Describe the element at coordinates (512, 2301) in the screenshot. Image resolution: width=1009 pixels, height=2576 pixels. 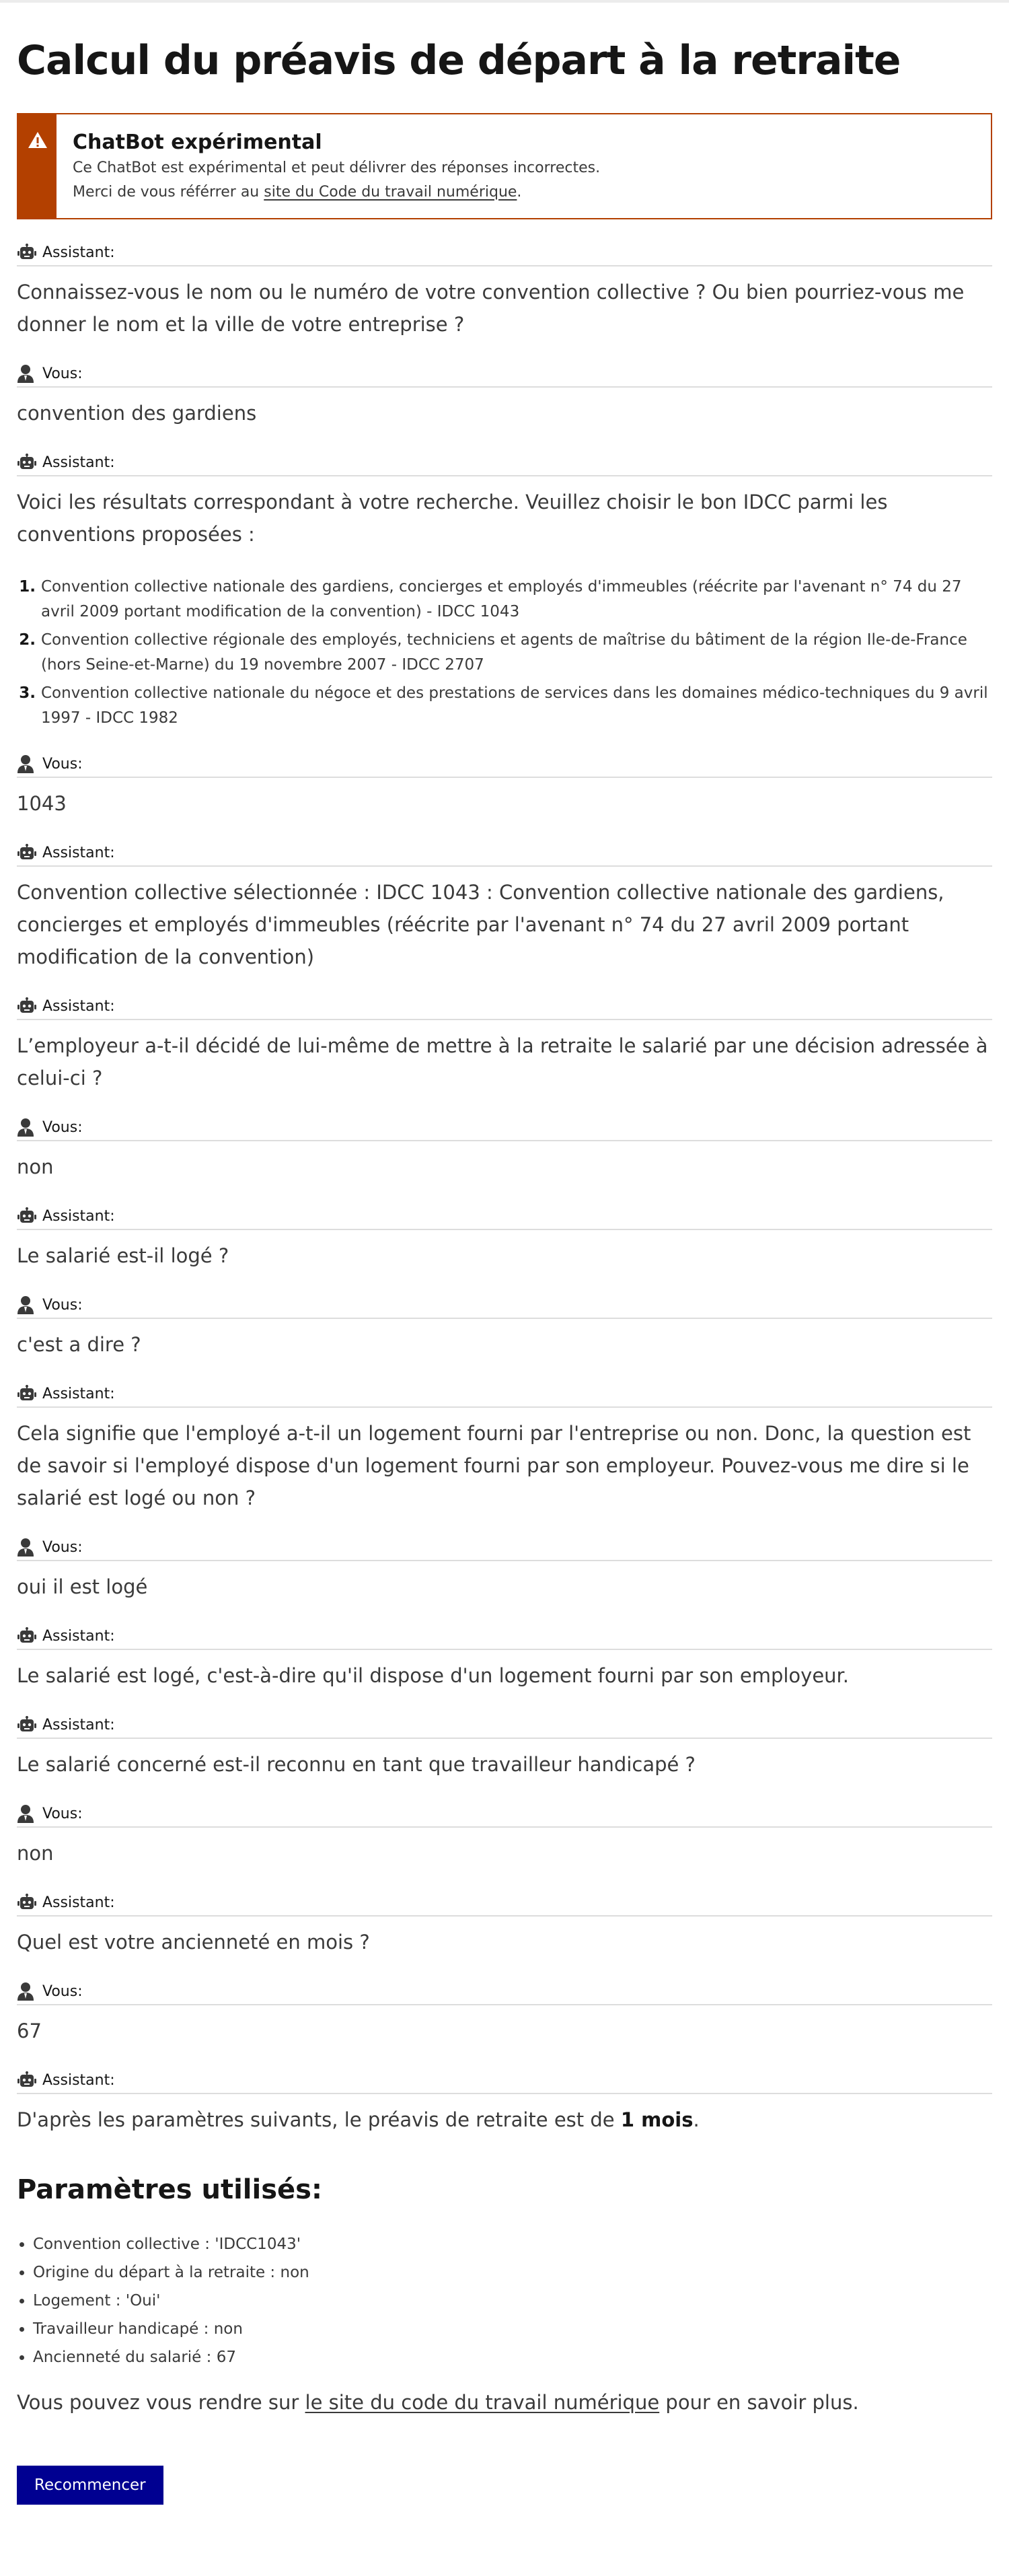
I see `param-item: Logement : 'Oui'` at that location.